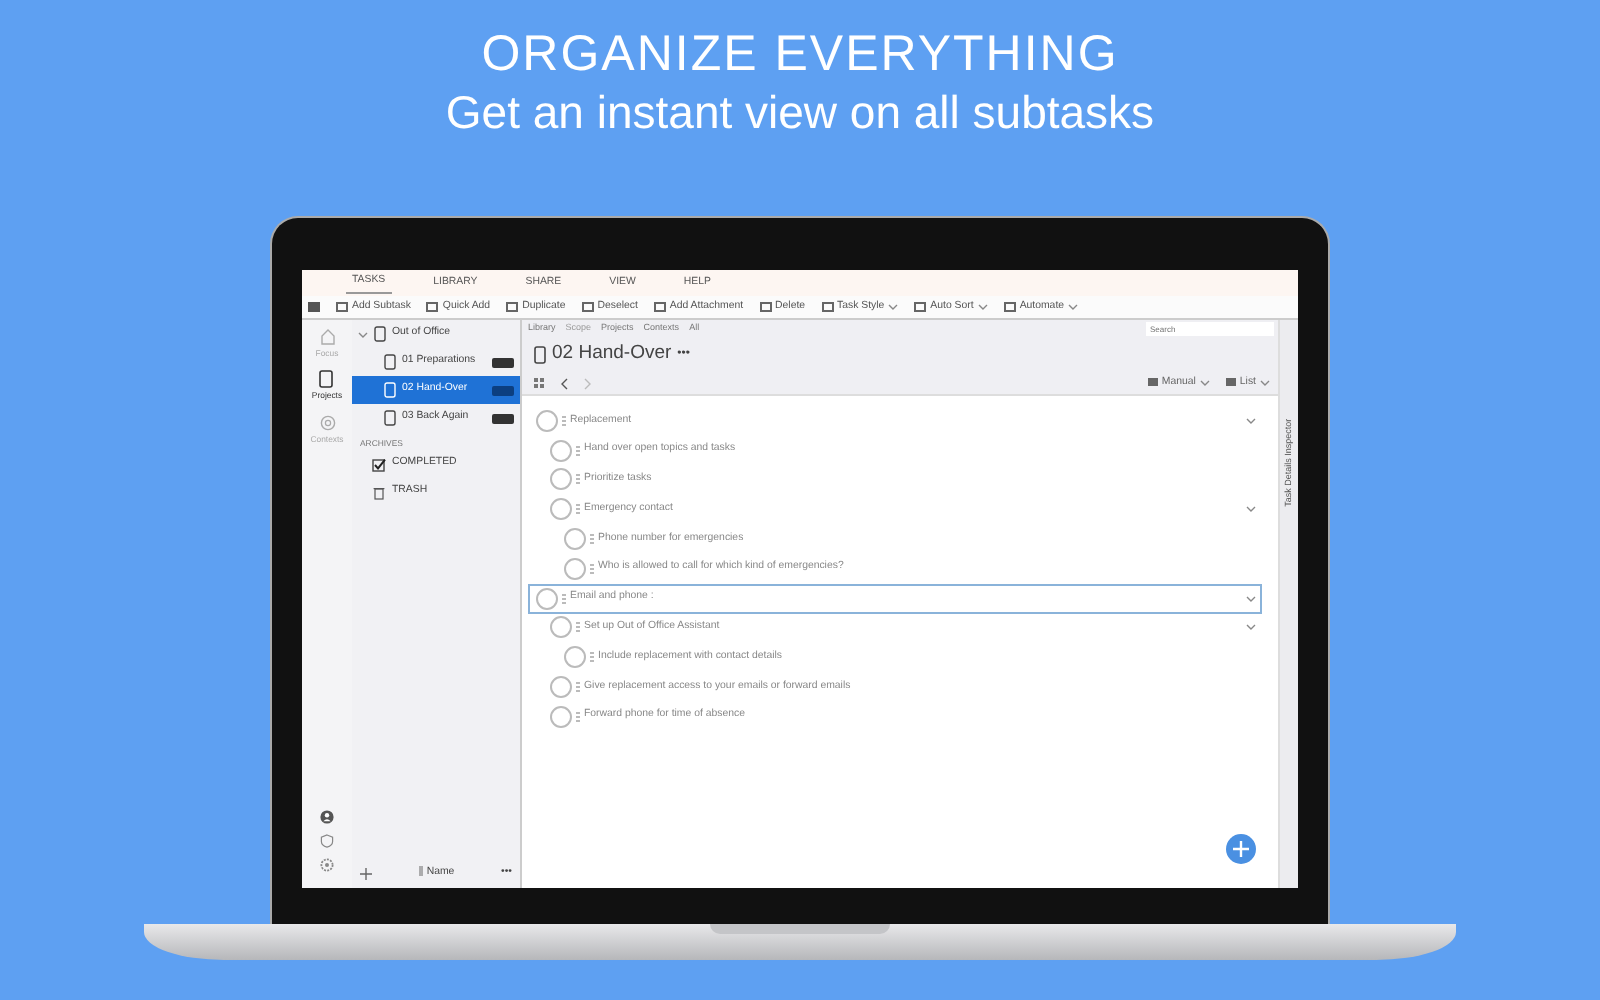  Describe the element at coordinates (612, 354) in the screenshot. I see `project-title: 02 Hand-Over` at that location.